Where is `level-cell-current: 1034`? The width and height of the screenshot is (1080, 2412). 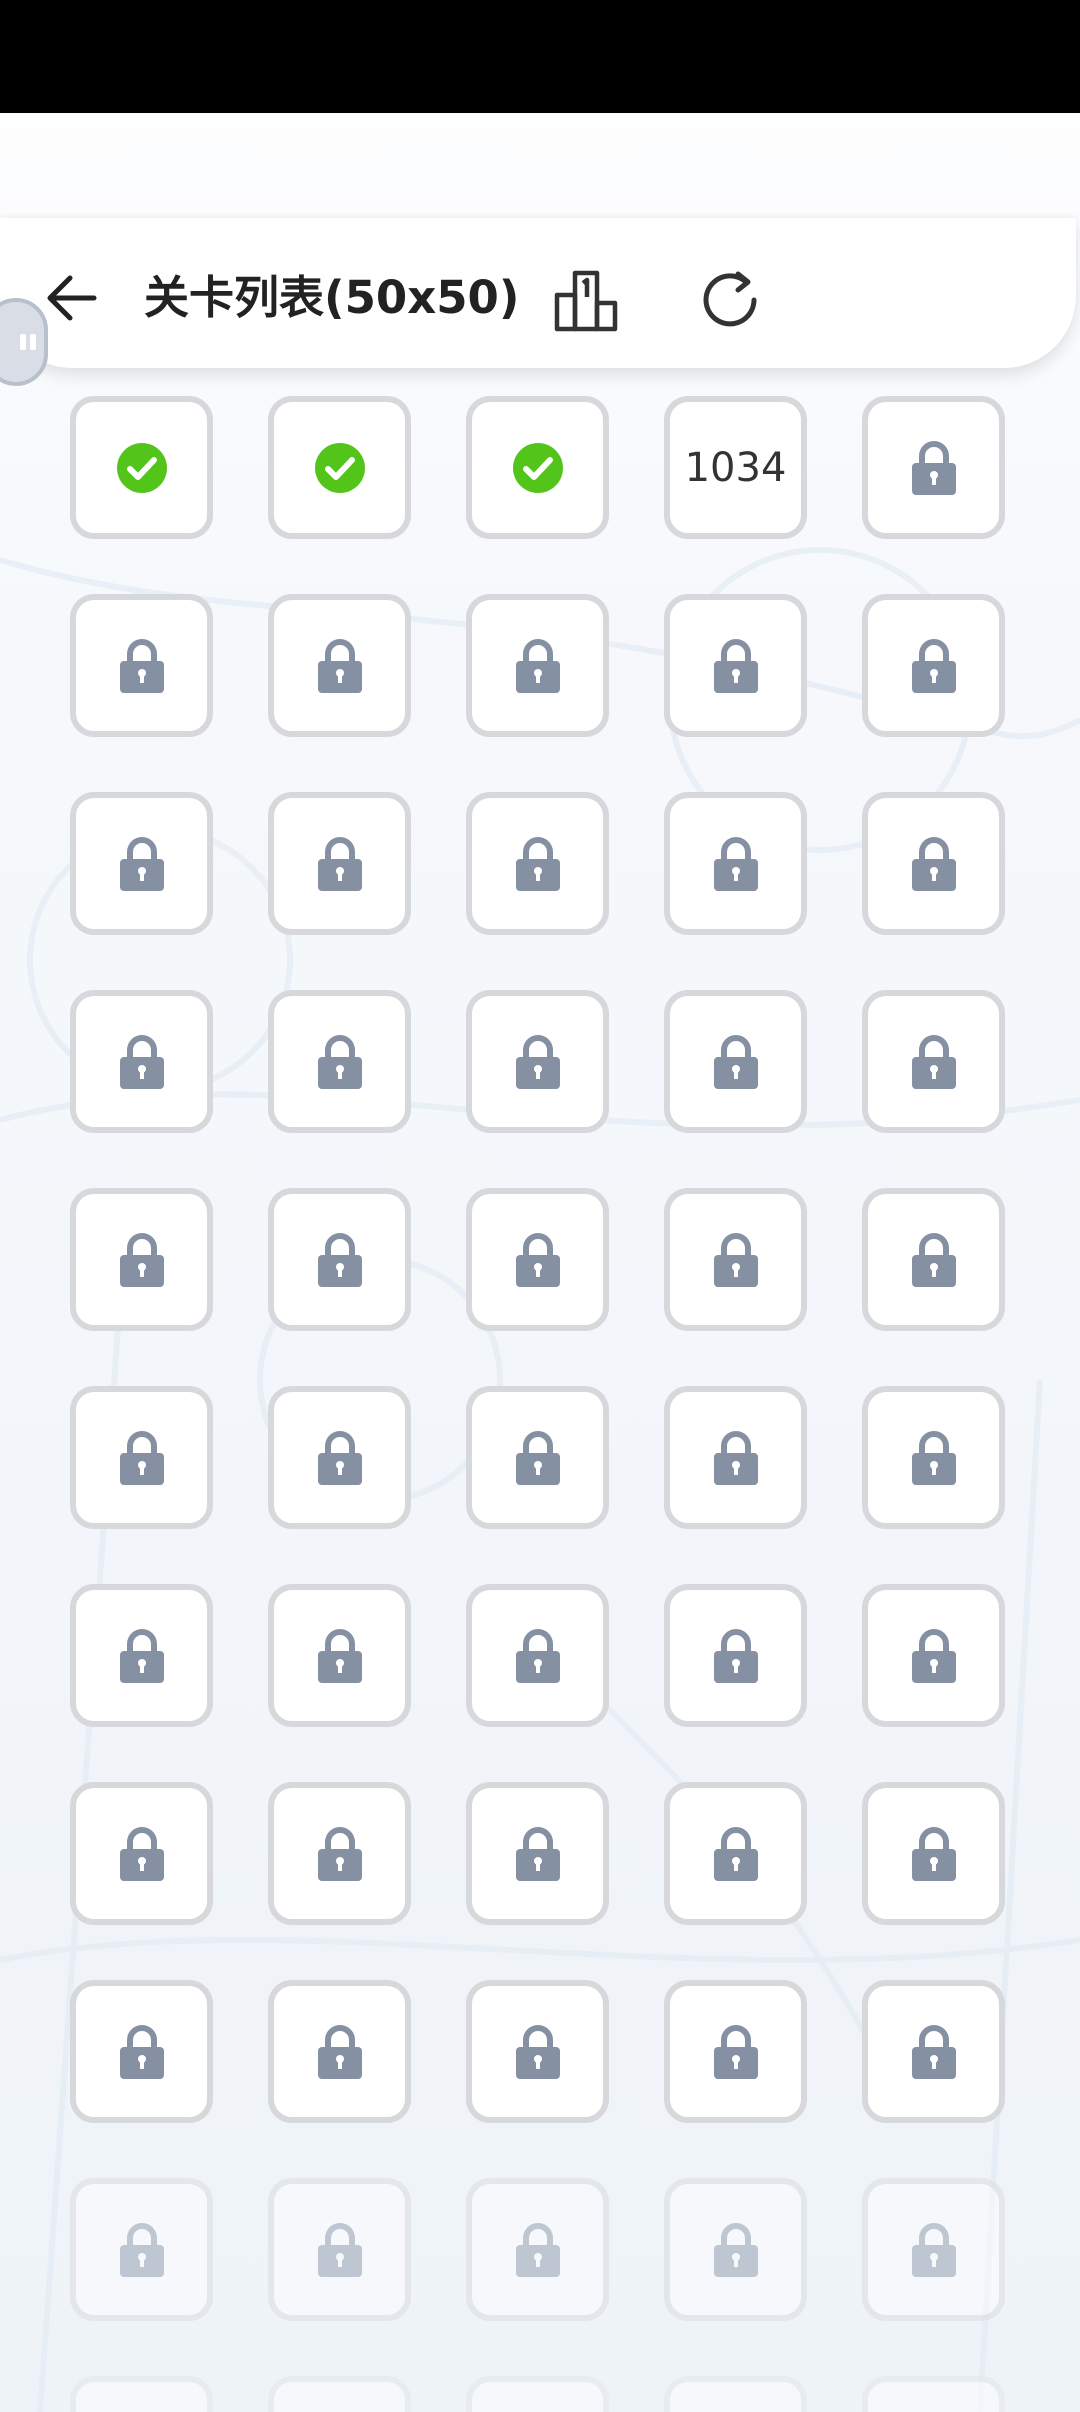
level-cell-current: 1034 is located at coordinates (735, 467).